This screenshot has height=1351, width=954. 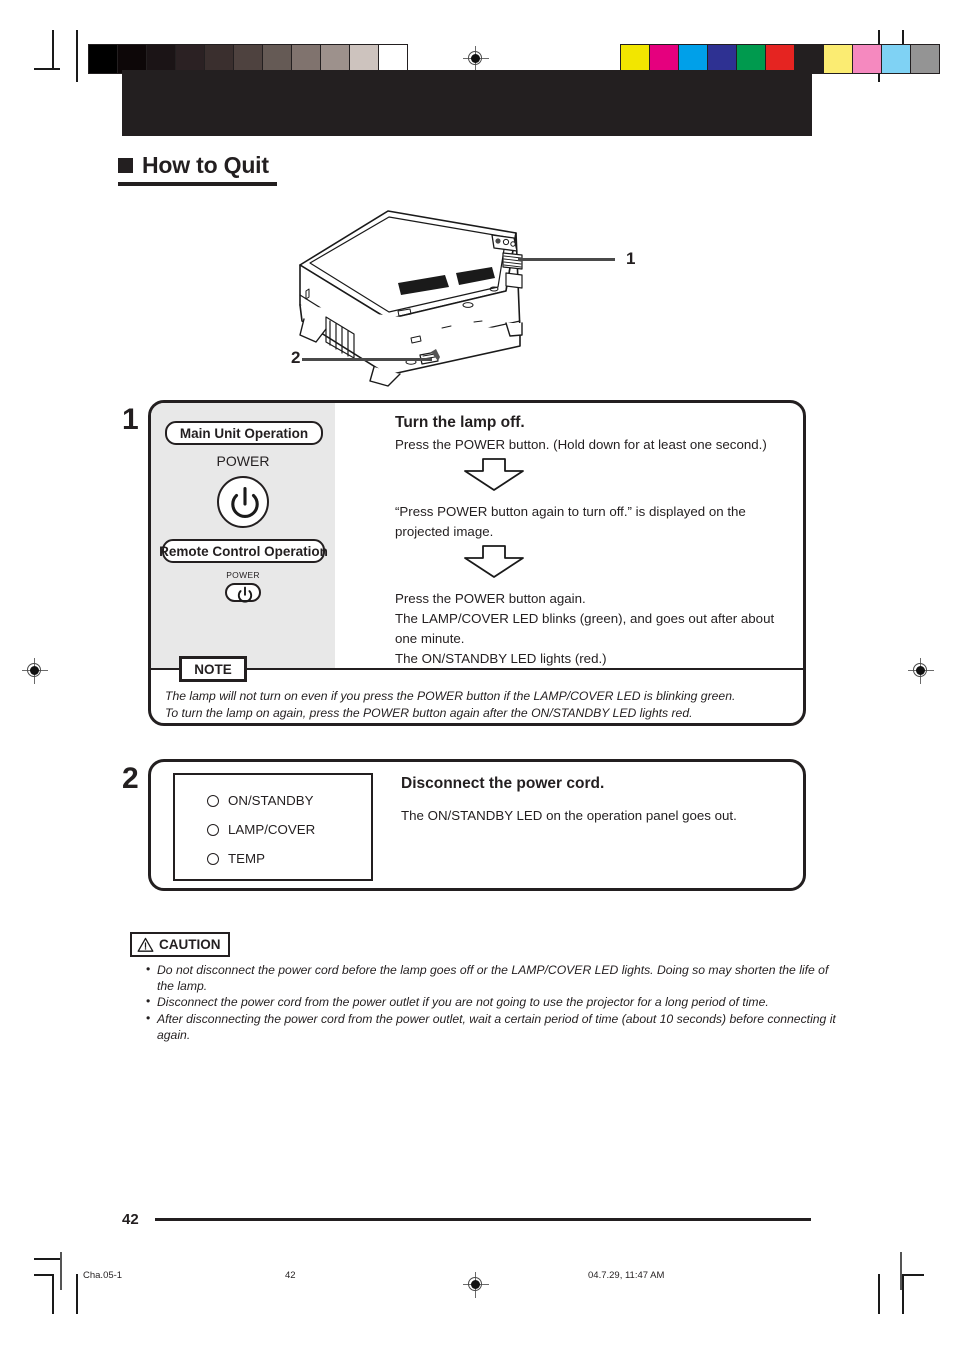 What do you see at coordinates (77, 56) in the screenshot?
I see `crop-mark-top-left-v2` at bounding box center [77, 56].